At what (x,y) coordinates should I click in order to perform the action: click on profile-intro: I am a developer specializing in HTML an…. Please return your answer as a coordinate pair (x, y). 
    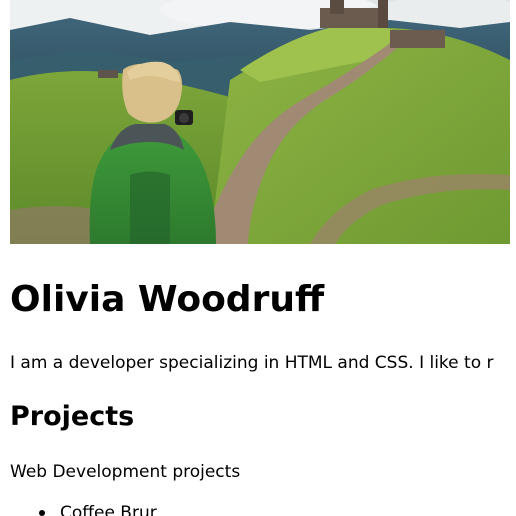
    Looking at the image, I should click on (252, 363).